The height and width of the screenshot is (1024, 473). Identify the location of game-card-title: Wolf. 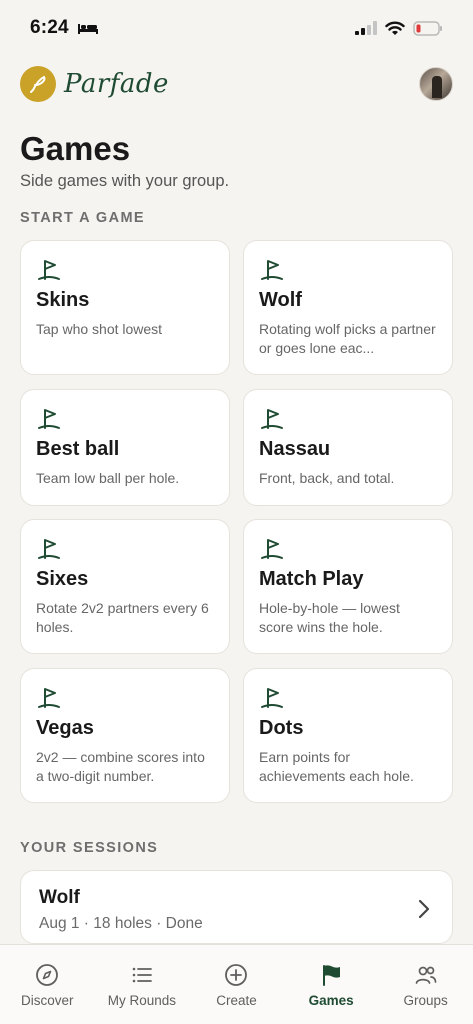
(280, 300).